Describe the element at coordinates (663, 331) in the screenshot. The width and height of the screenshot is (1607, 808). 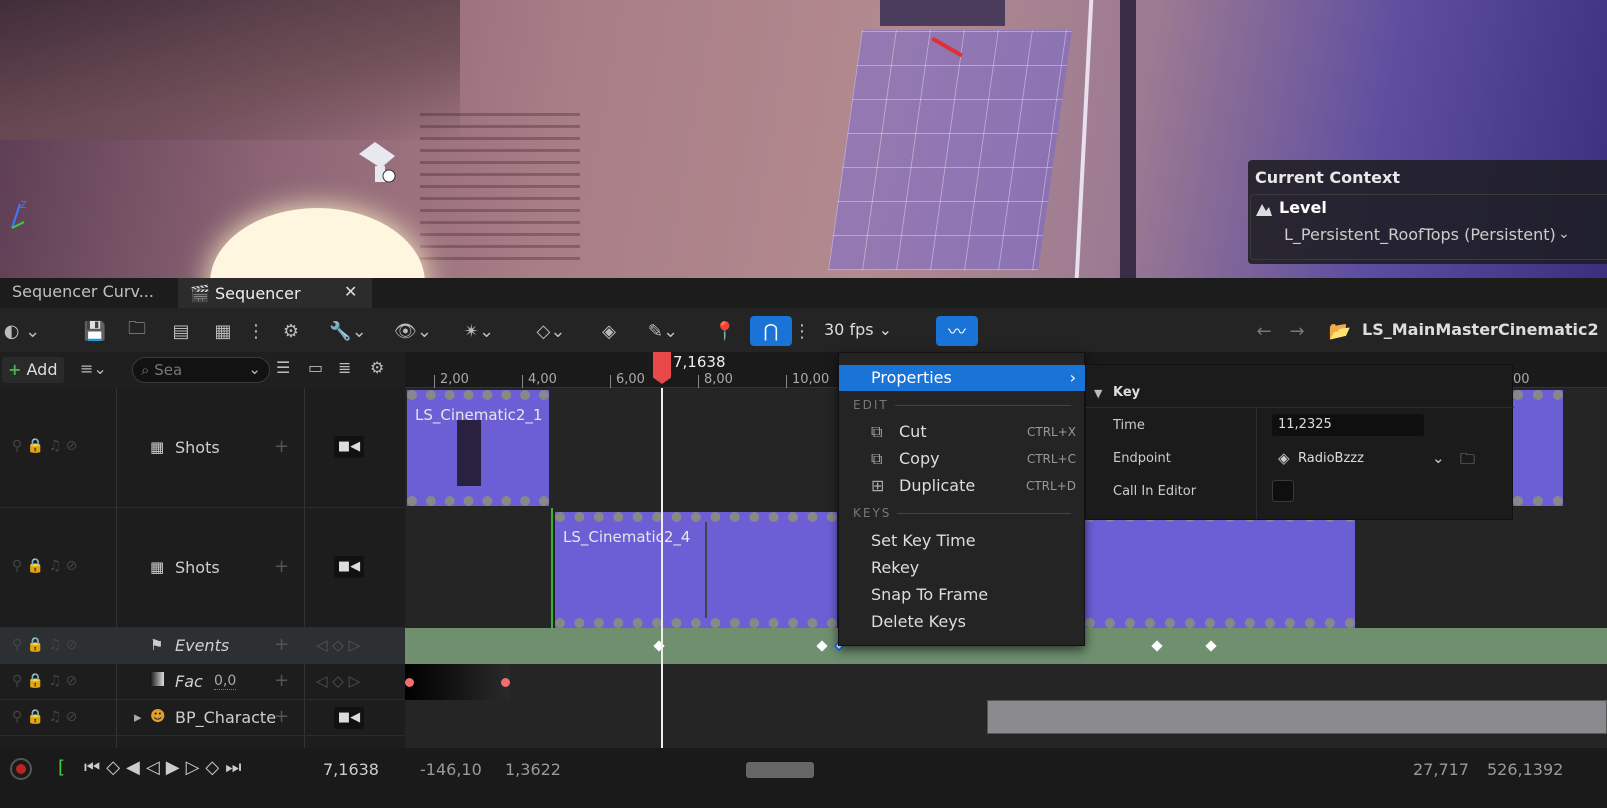
I see `edit-mode-icon: ✎⌄` at that location.